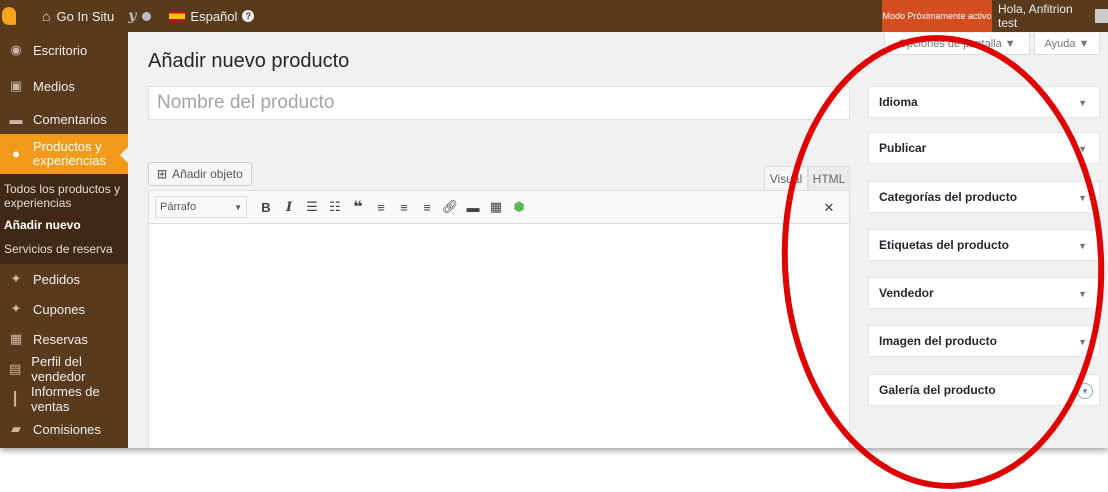  Describe the element at coordinates (60, 339) in the screenshot. I see `sidebar-item-label: Reservas` at that location.